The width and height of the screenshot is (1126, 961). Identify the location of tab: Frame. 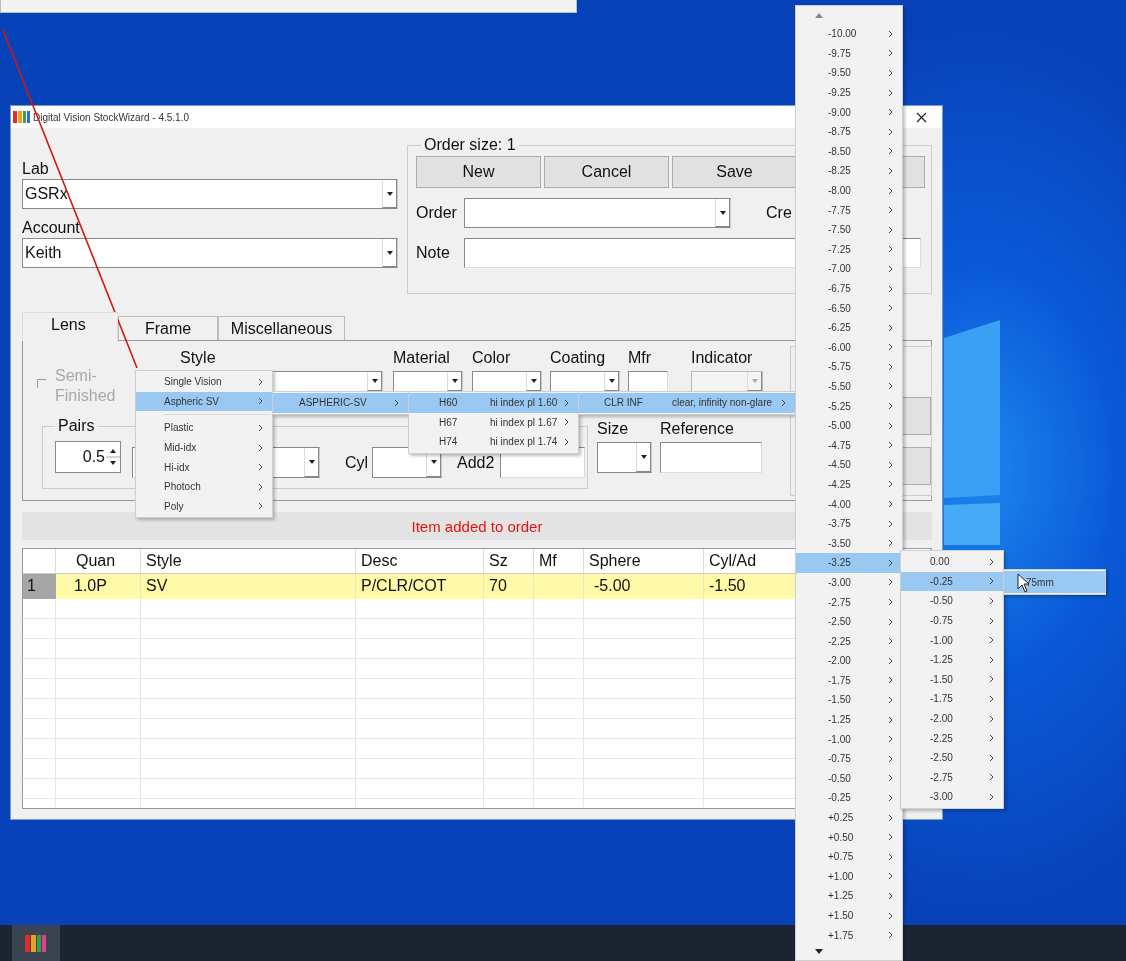
(168, 328).